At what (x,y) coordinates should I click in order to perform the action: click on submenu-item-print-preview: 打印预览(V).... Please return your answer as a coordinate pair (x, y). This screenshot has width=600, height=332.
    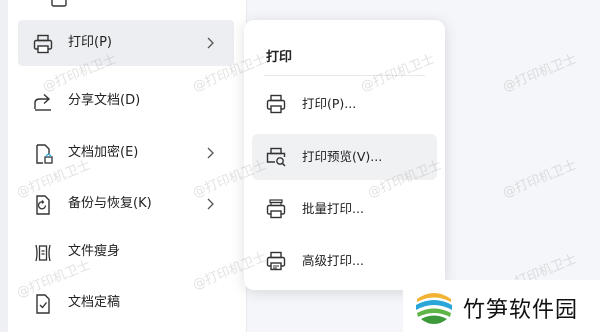
    Looking at the image, I should click on (344, 157).